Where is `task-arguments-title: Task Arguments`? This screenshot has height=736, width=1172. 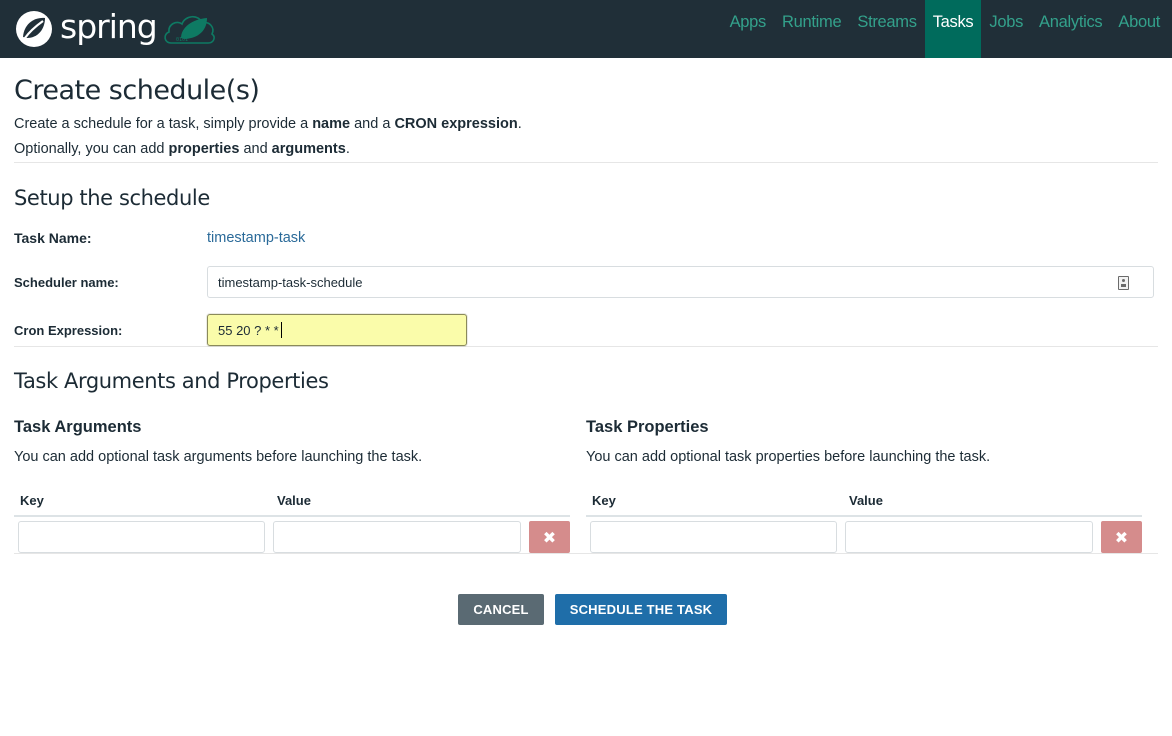 task-arguments-title: Task Arguments is located at coordinates (78, 427).